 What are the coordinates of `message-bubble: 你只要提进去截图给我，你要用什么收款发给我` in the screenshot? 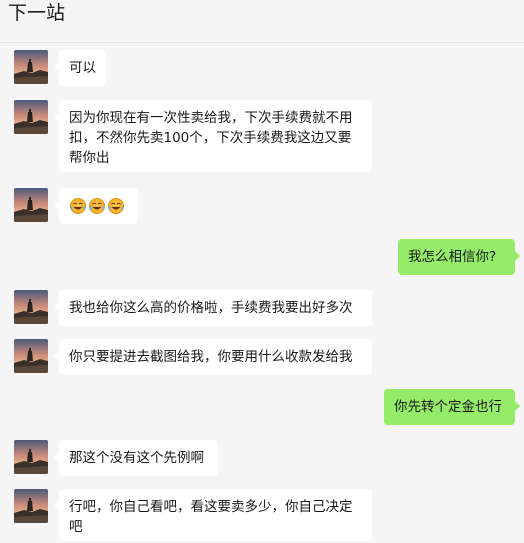 It's located at (213, 357).